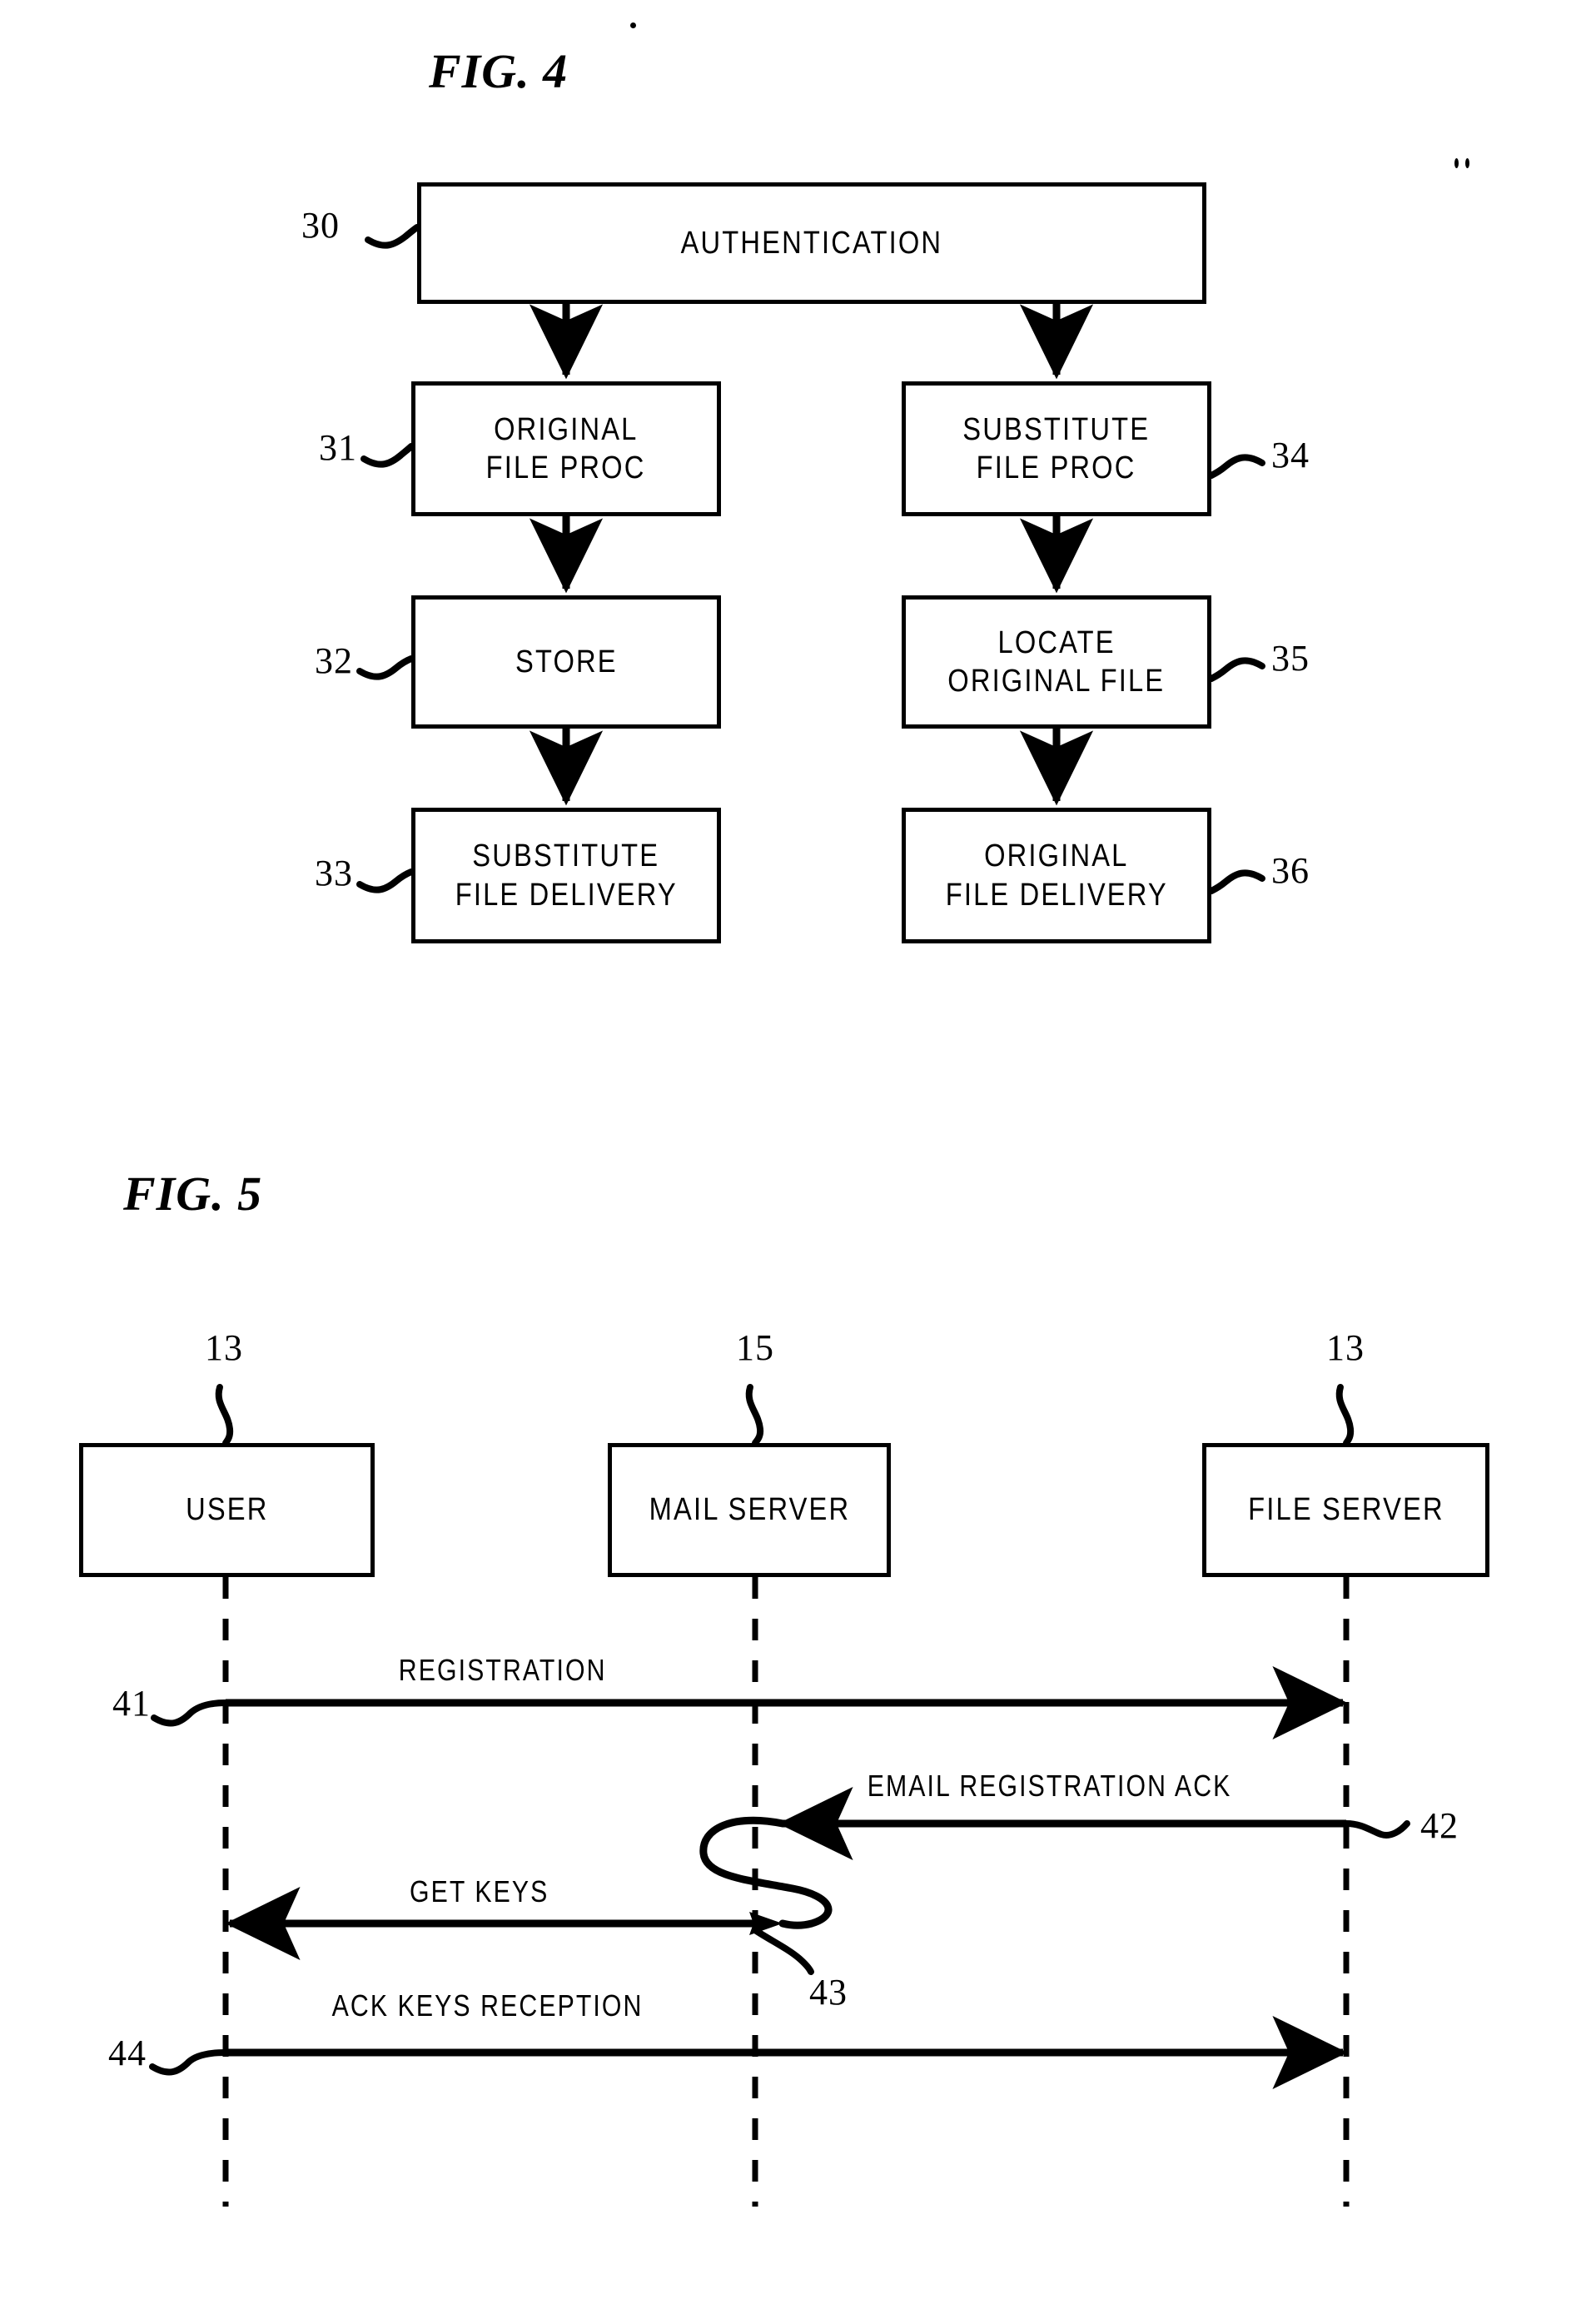 Image resolution: width=1596 pixels, height=2299 pixels. I want to click on reference-numeral-13-user: 13, so click(224, 1347).